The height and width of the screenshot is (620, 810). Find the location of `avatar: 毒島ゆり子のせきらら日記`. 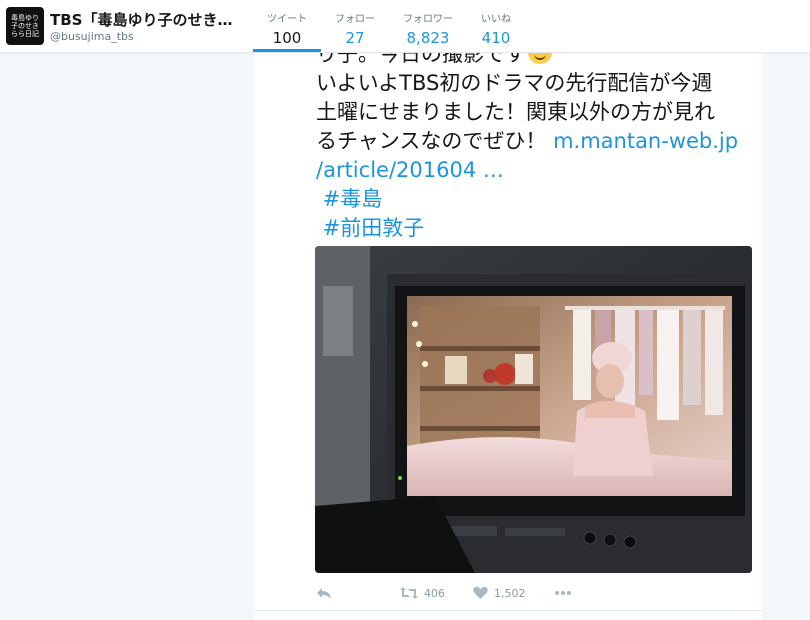

avatar: 毒島ゆり子のせきらら日記 is located at coordinates (25, 26).